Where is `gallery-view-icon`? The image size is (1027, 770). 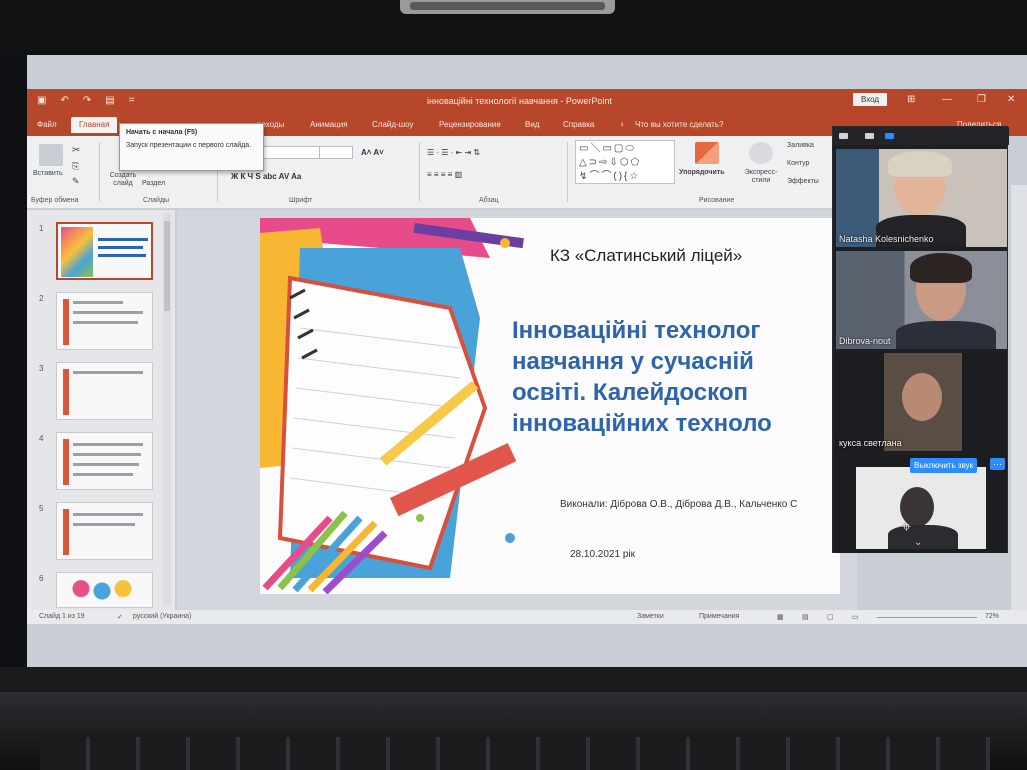
gallery-view-icon is located at coordinates (889, 136).